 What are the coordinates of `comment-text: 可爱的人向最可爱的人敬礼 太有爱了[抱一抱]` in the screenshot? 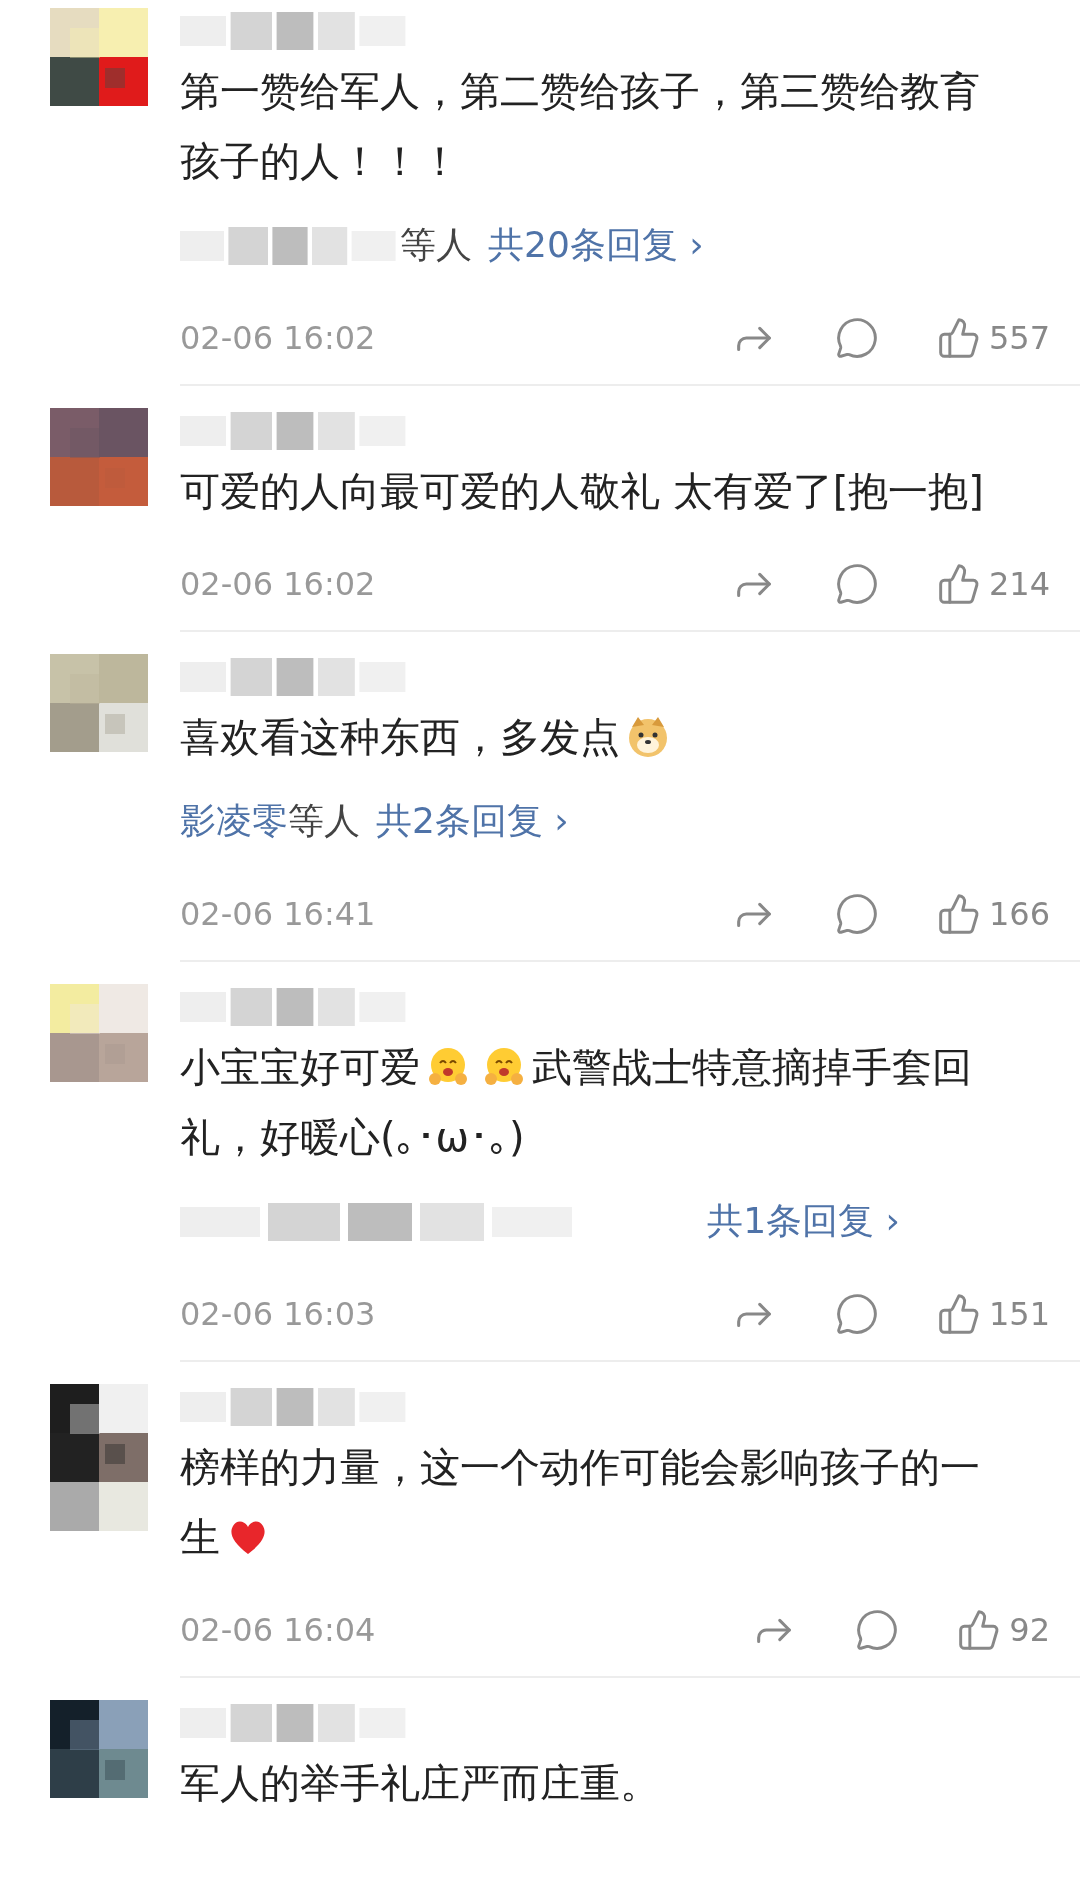 It's located at (582, 491).